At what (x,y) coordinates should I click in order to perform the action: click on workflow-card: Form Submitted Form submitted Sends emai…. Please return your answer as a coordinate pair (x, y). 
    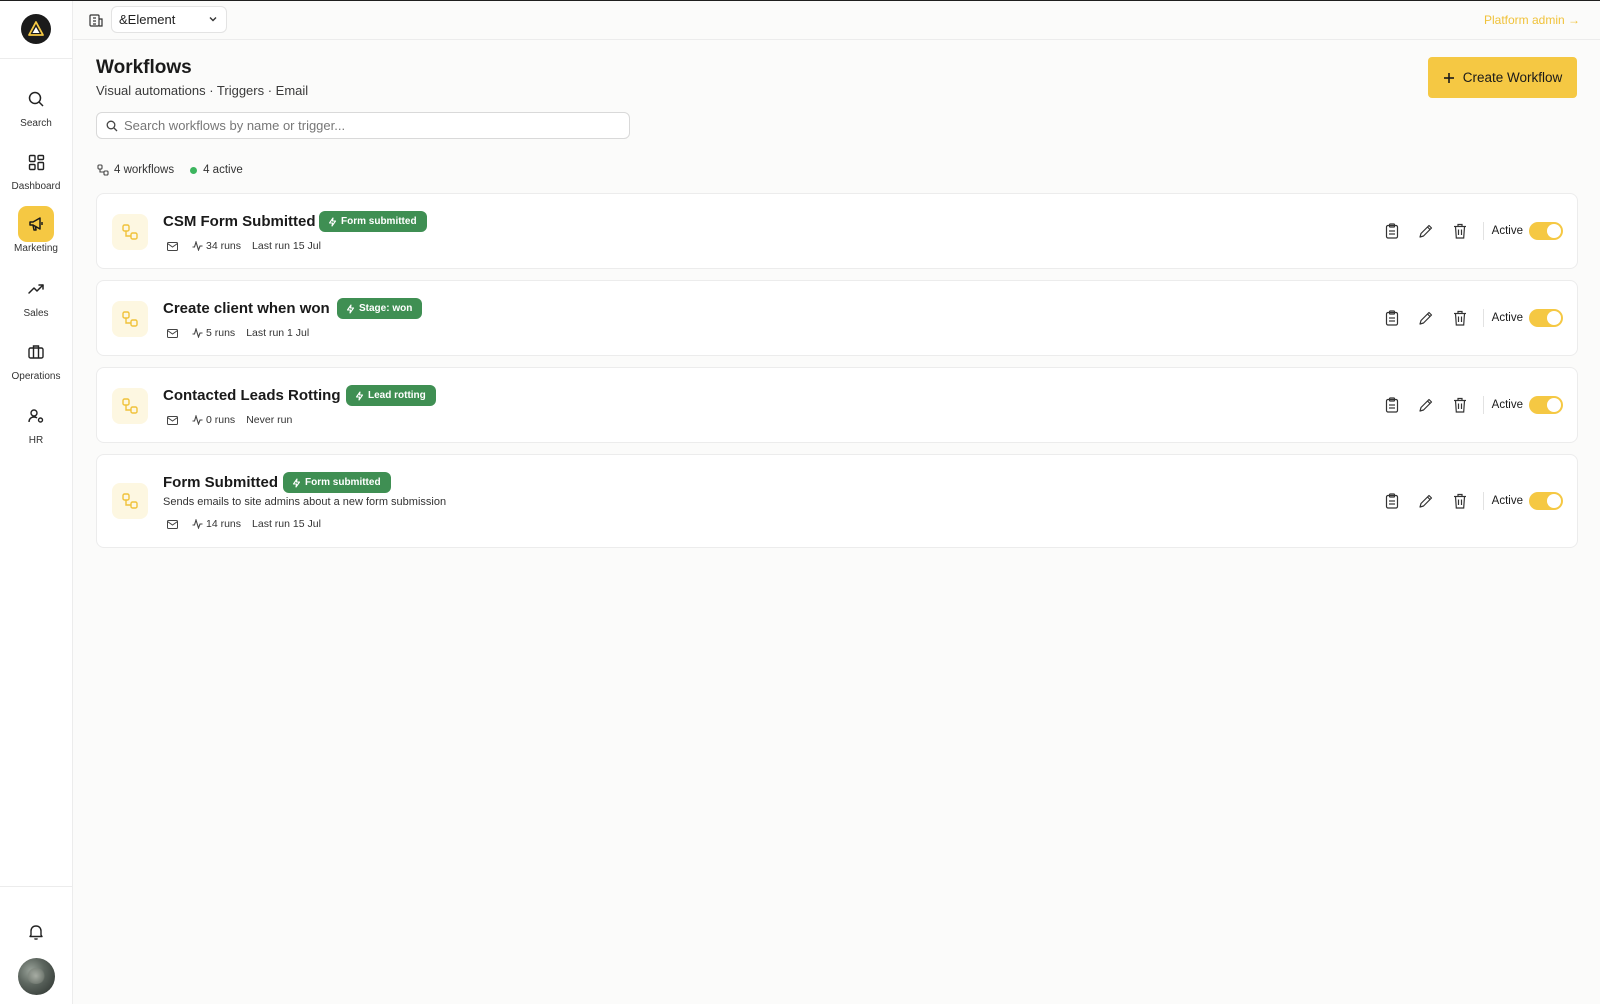
    Looking at the image, I should click on (837, 501).